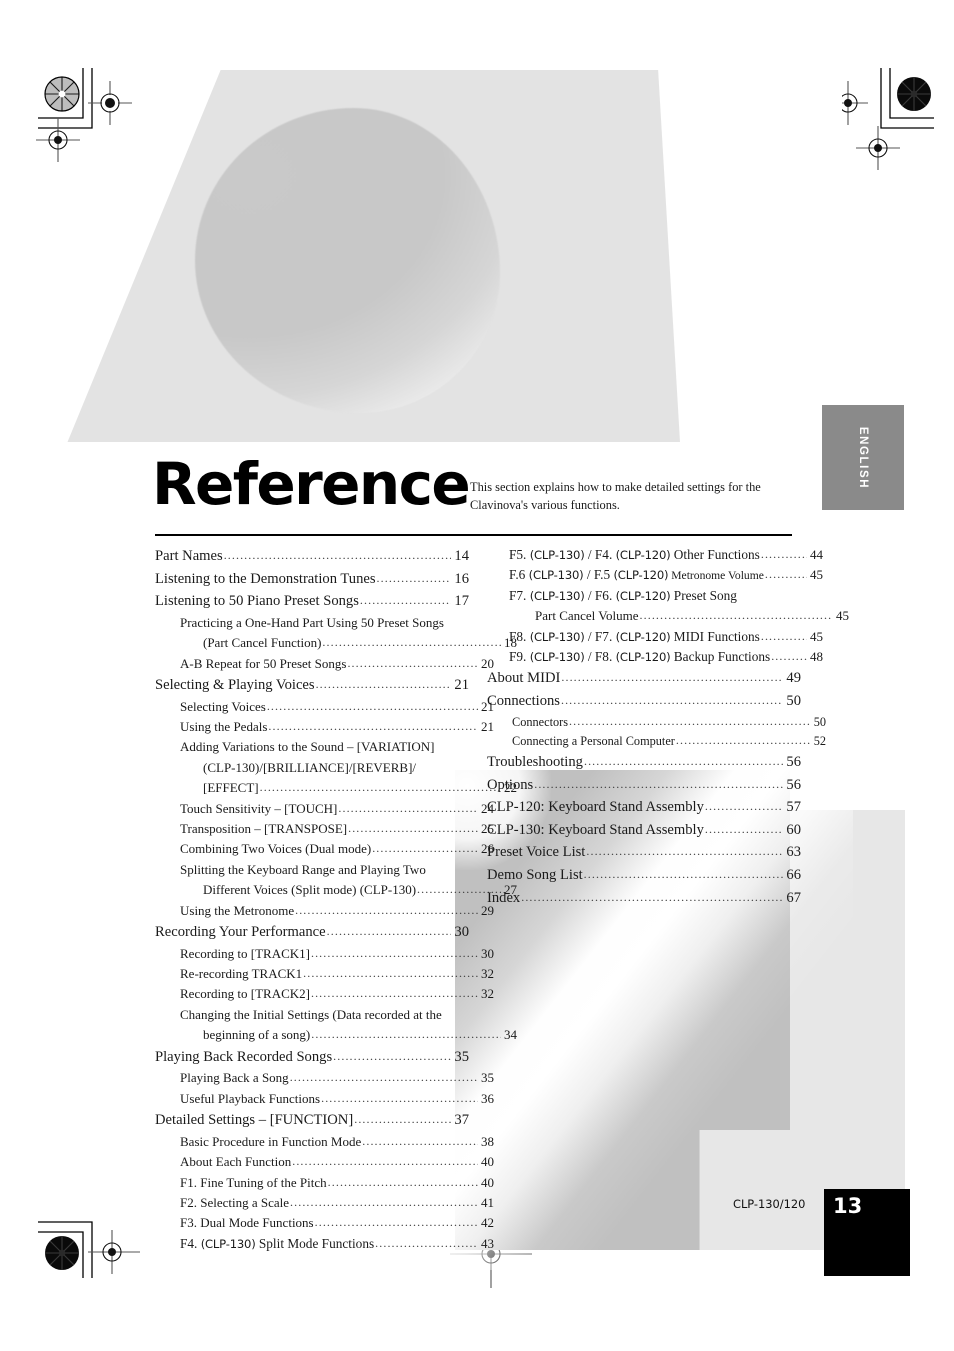 This screenshot has width=954, height=1351. What do you see at coordinates (324, 727) in the screenshot?
I see `toc-entry: Using the Pedals21` at bounding box center [324, 727].